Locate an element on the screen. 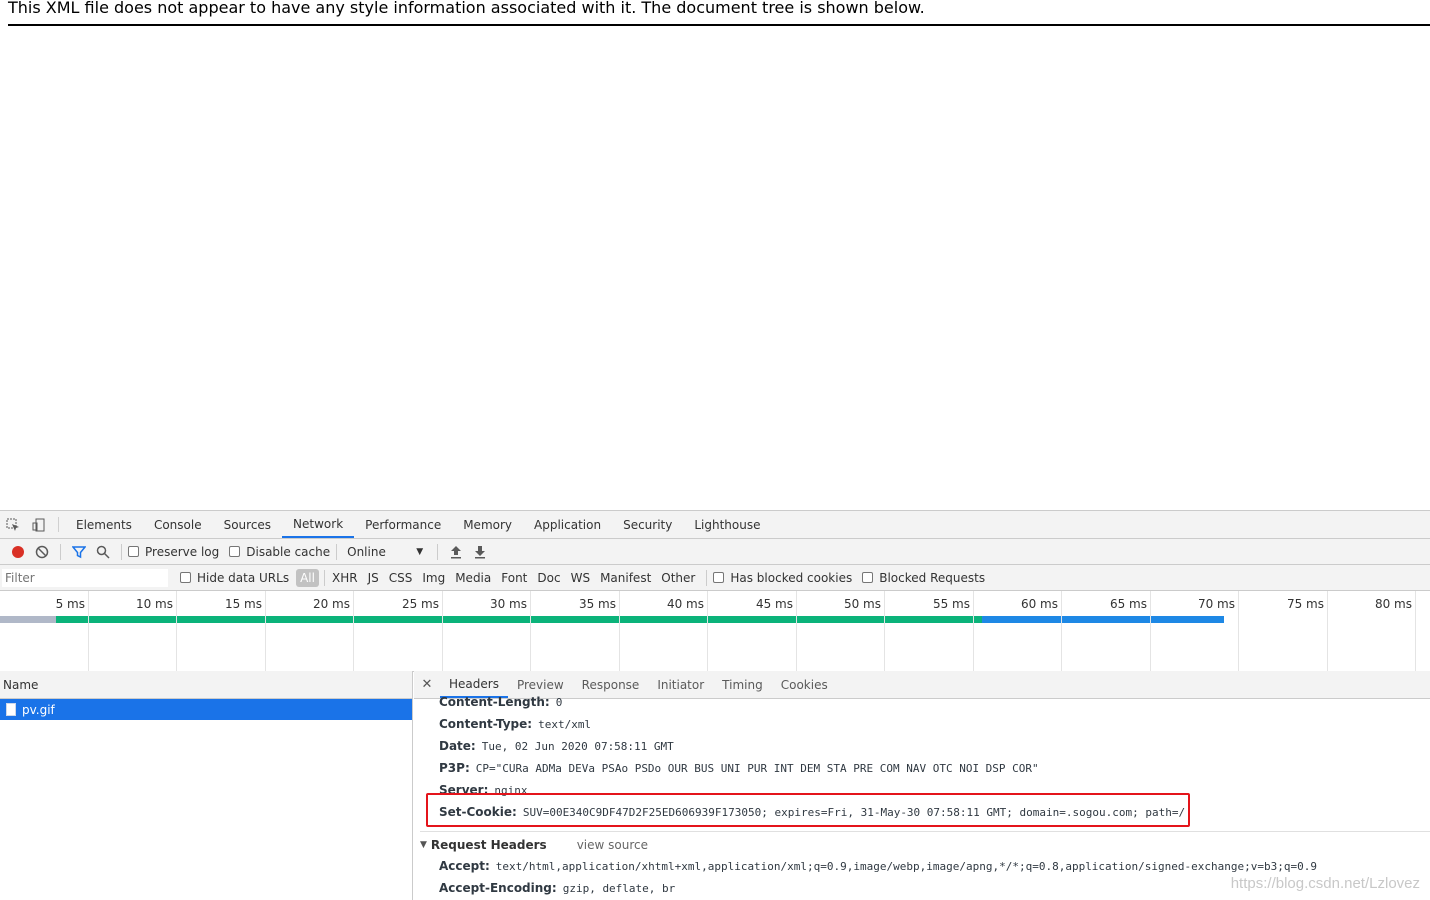  header-key: Accept: is located at coordinates (464, 866).